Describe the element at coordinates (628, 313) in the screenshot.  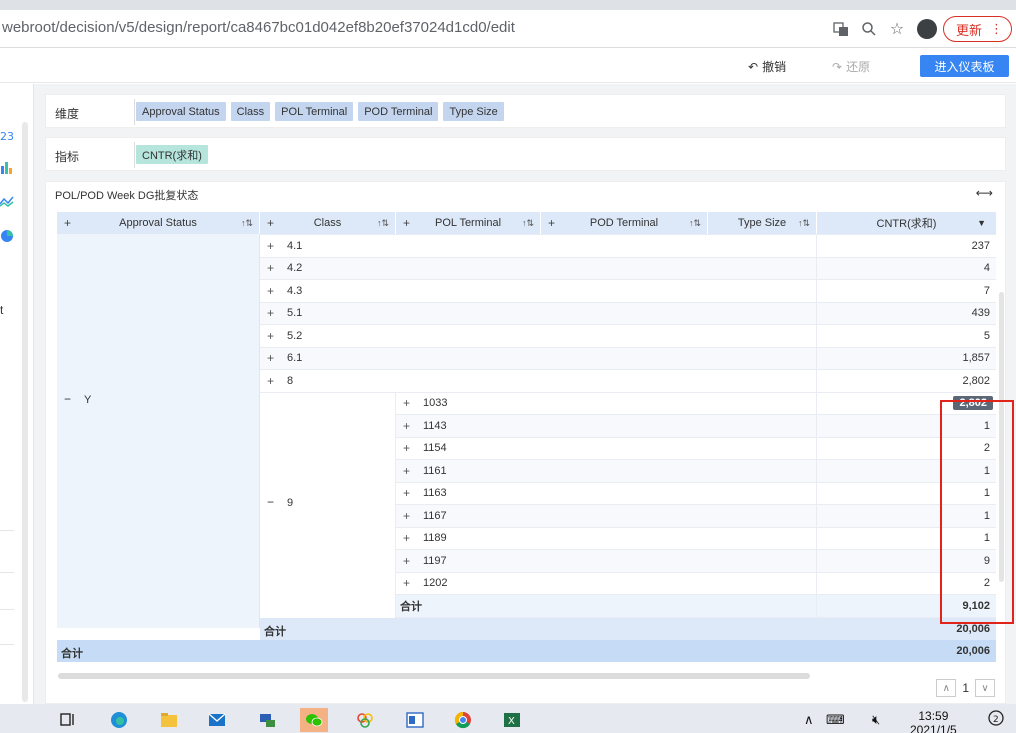
I see `table-row: + 5.1 439` at that location.